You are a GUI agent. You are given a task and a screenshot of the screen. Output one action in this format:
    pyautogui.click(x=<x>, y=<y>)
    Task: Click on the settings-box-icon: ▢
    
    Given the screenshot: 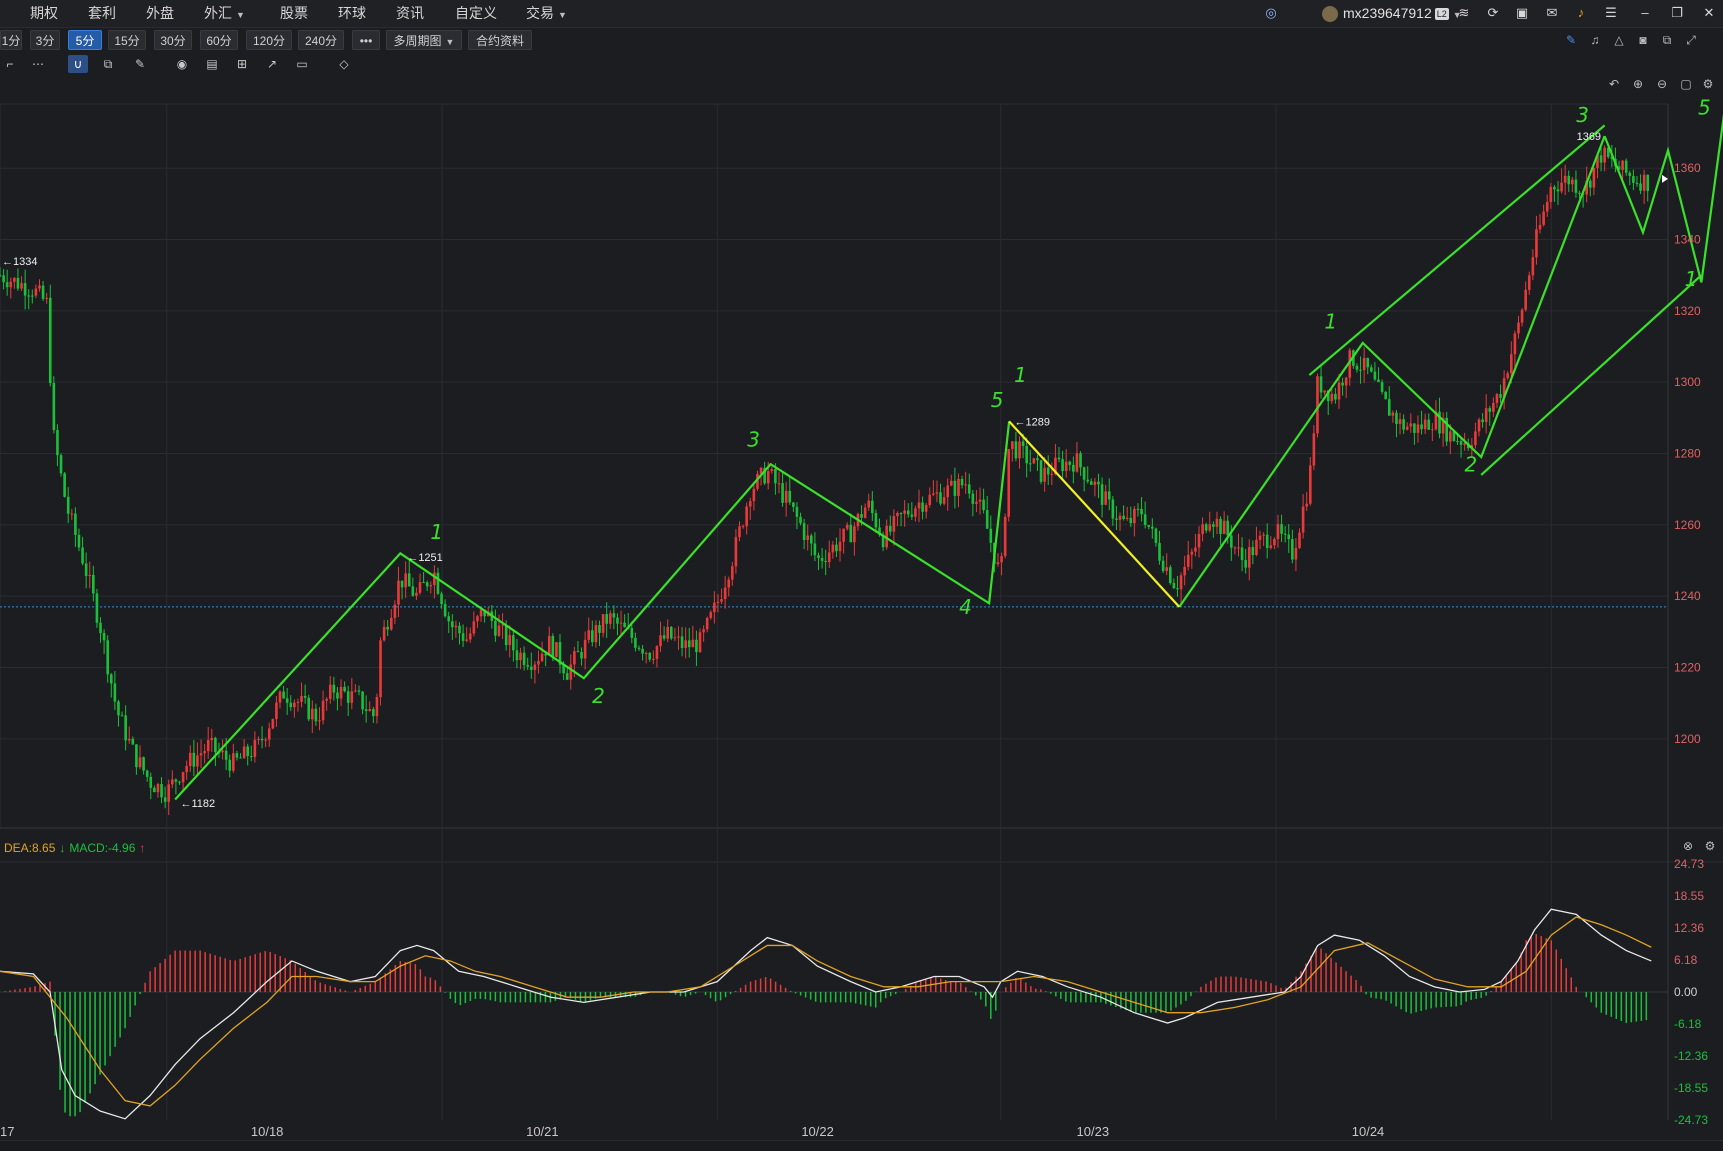 What is the action you would take?
    pyautogui.click(x=1686, y=84)
    